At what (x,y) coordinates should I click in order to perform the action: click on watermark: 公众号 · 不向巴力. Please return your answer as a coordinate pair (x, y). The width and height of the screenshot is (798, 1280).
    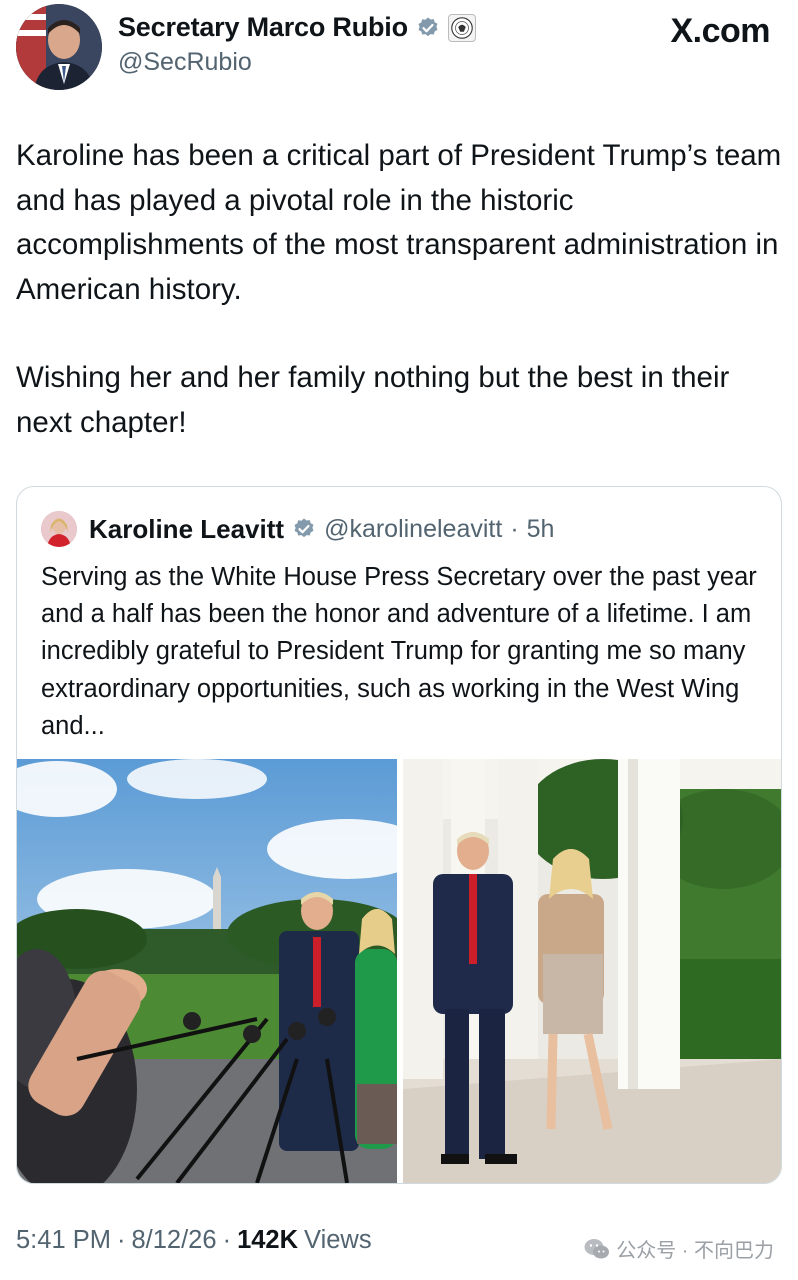
    Looking at the image, I should click on (679, 1248).